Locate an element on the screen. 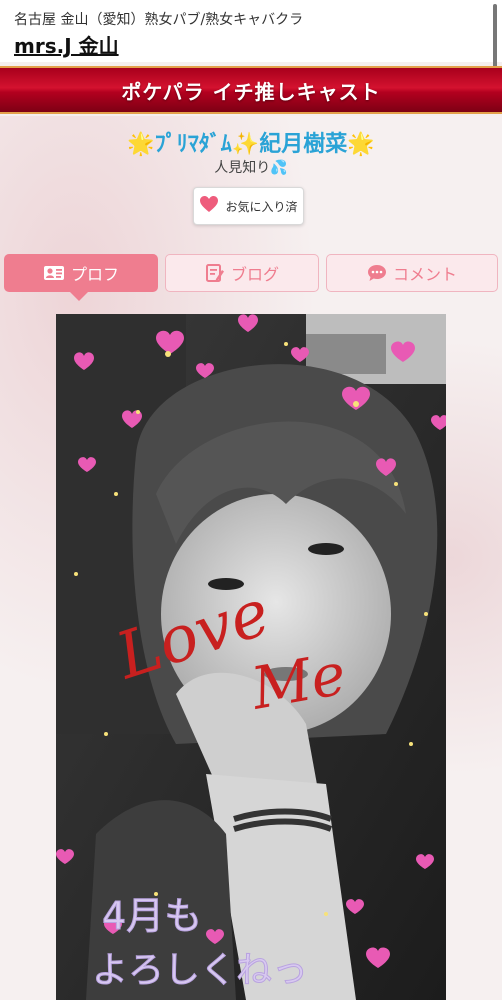 The height and width of the screenshot is (1000, 502). tab-comment: コメント is located at coordinates (412, 273).